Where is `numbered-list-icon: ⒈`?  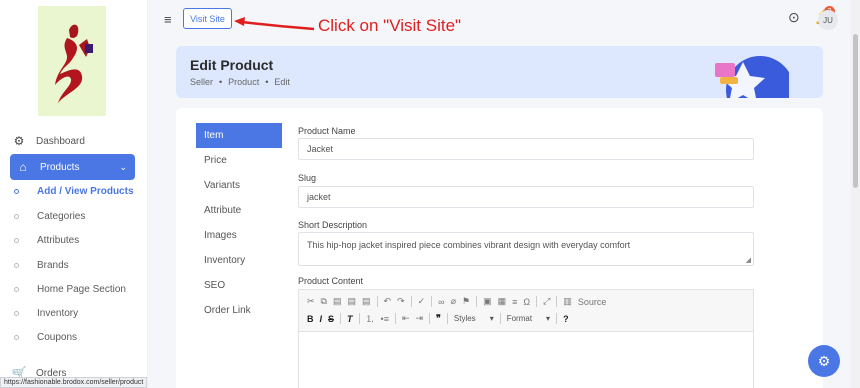
numbered-list-icon: ⒈ is located at coordinates (370, 318).